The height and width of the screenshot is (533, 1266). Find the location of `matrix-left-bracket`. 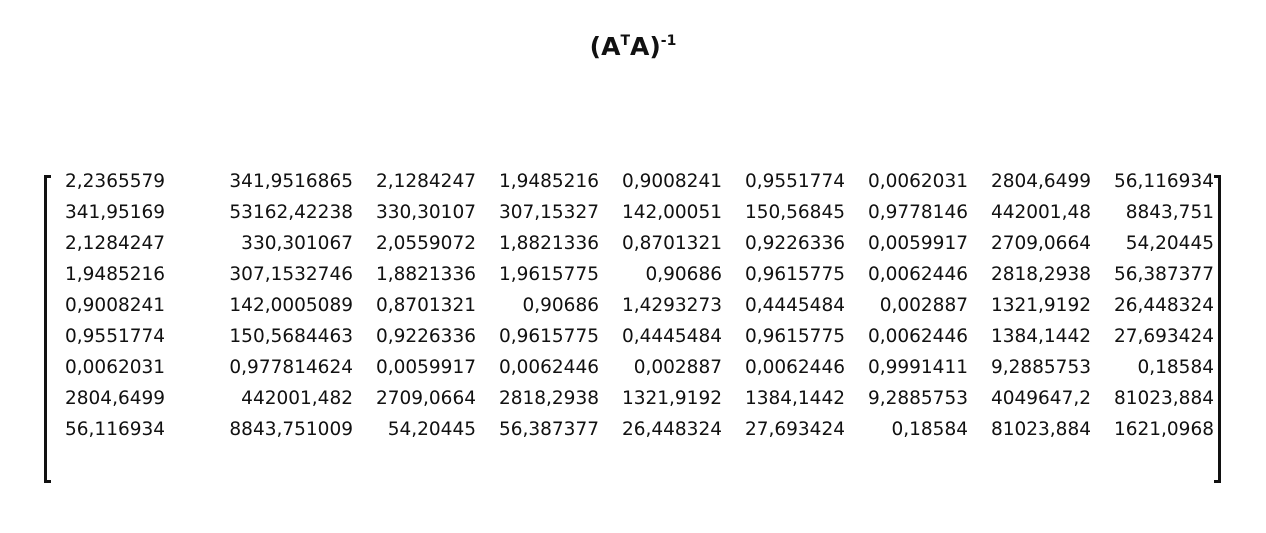

matrix-left-bracket is located at coordinates (47, 329).